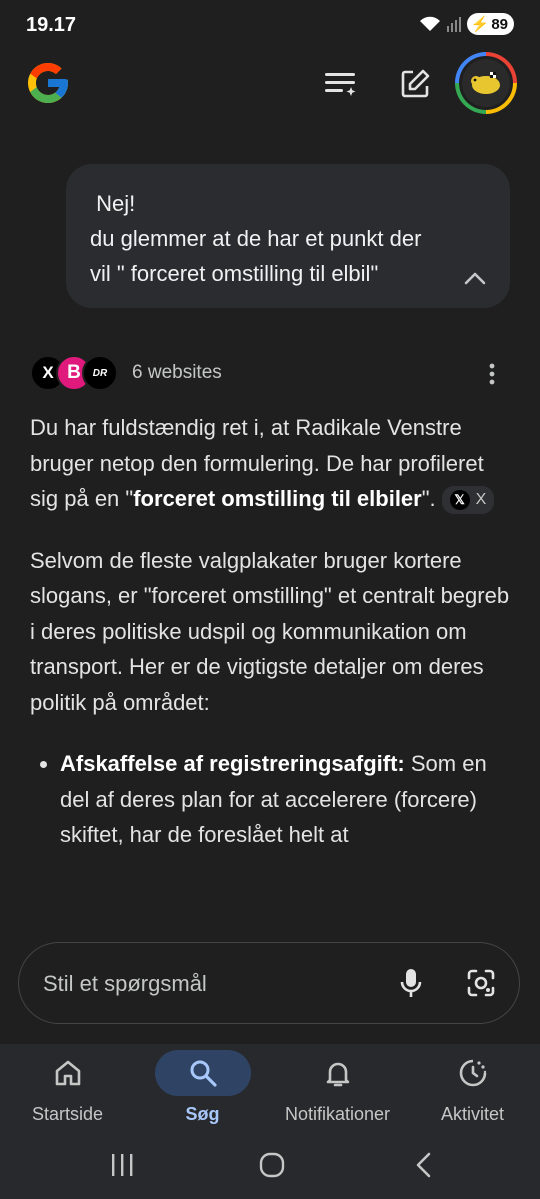 Image resolution: width=540 pixels, height=1199 pixels. I want to click on bottom-navigation: Startside Søg Notifikationer Aktivitet, so click(270, 1089).